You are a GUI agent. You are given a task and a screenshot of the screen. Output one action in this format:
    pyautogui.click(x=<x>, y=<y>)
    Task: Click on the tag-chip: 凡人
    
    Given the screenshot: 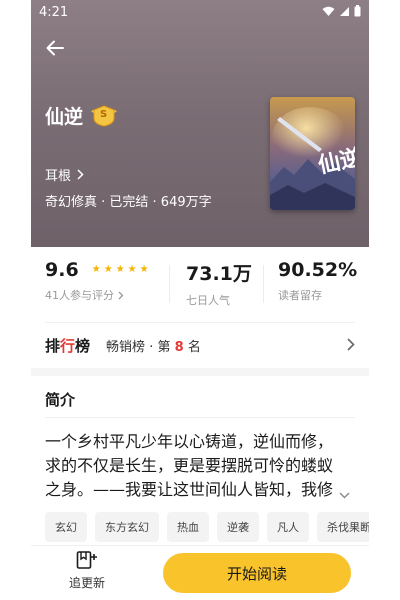 What is the action you would take?
    pyautogui.click(x=288, y=527)
    